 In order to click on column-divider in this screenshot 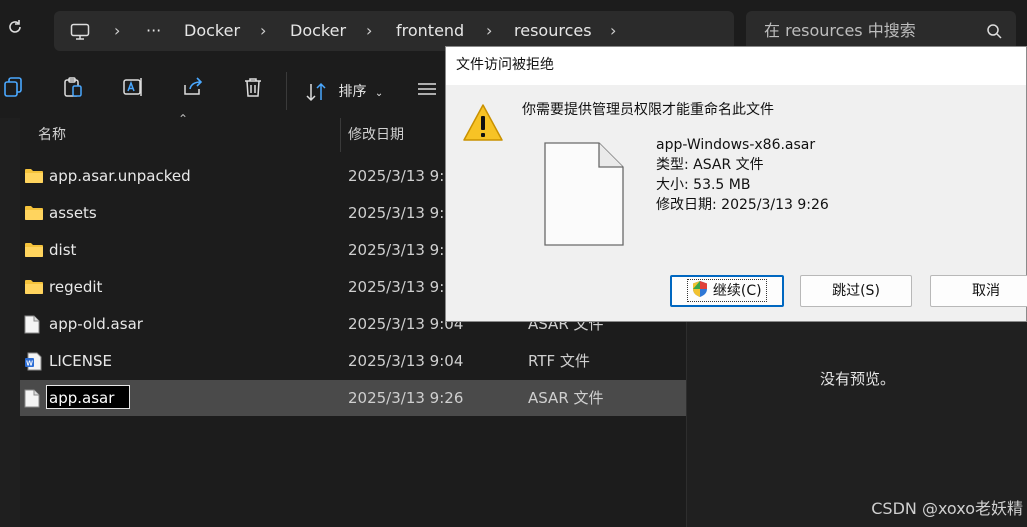, I will do `click(340, 135)`.